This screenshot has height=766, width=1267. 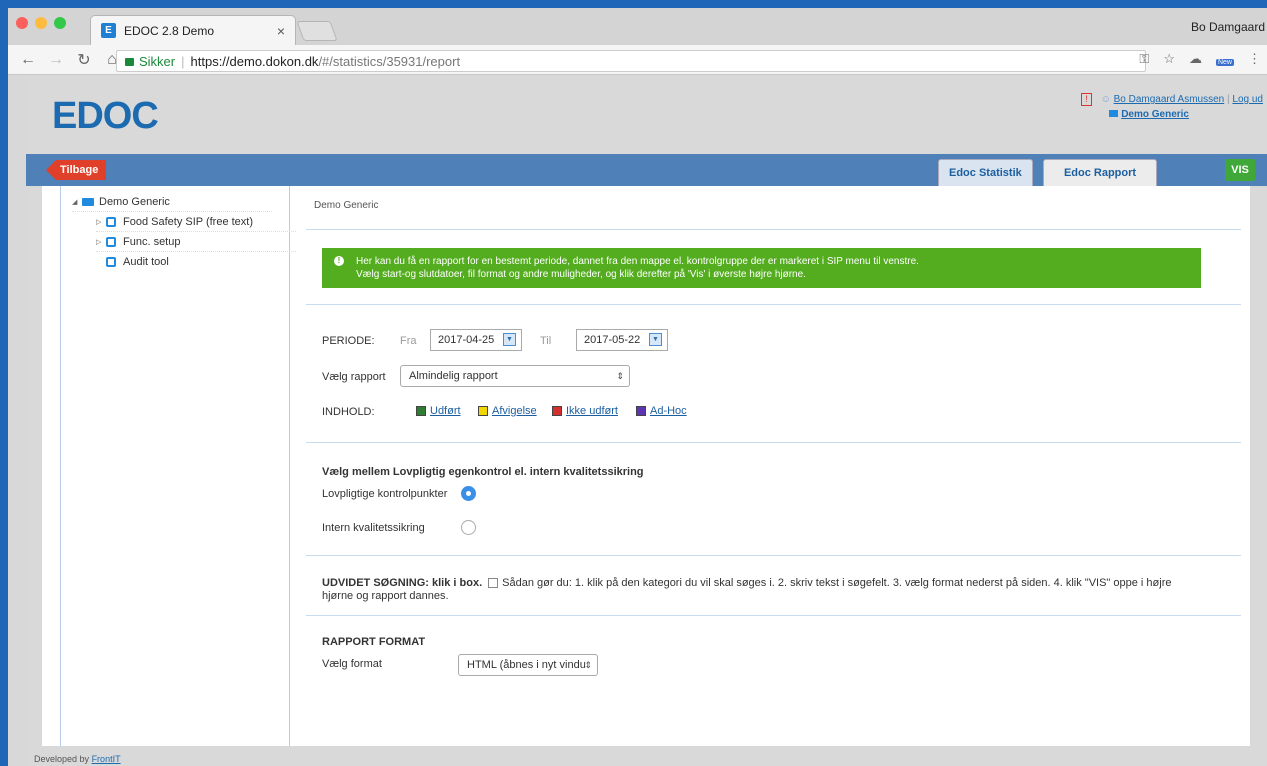 I want to click on tab-edoc-statistik: Edoc Statistik, so click(x=985, y=172).